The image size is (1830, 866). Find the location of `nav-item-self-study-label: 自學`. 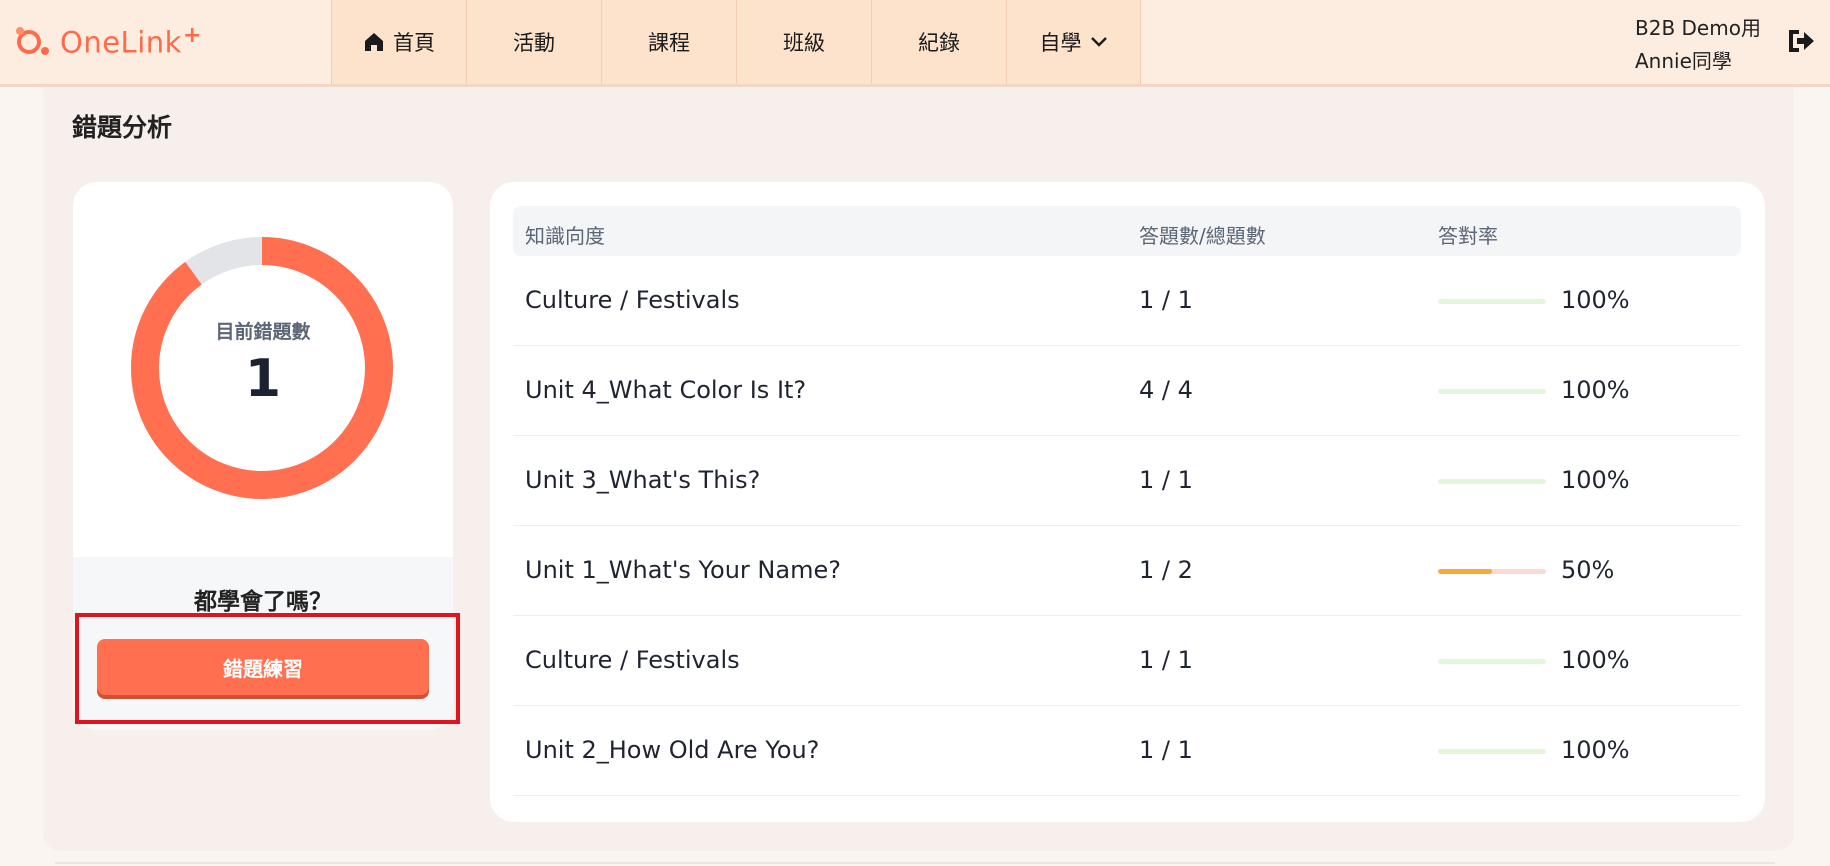

nav-item-self-study-label: 自學 is located at coordinates (1060, 43).